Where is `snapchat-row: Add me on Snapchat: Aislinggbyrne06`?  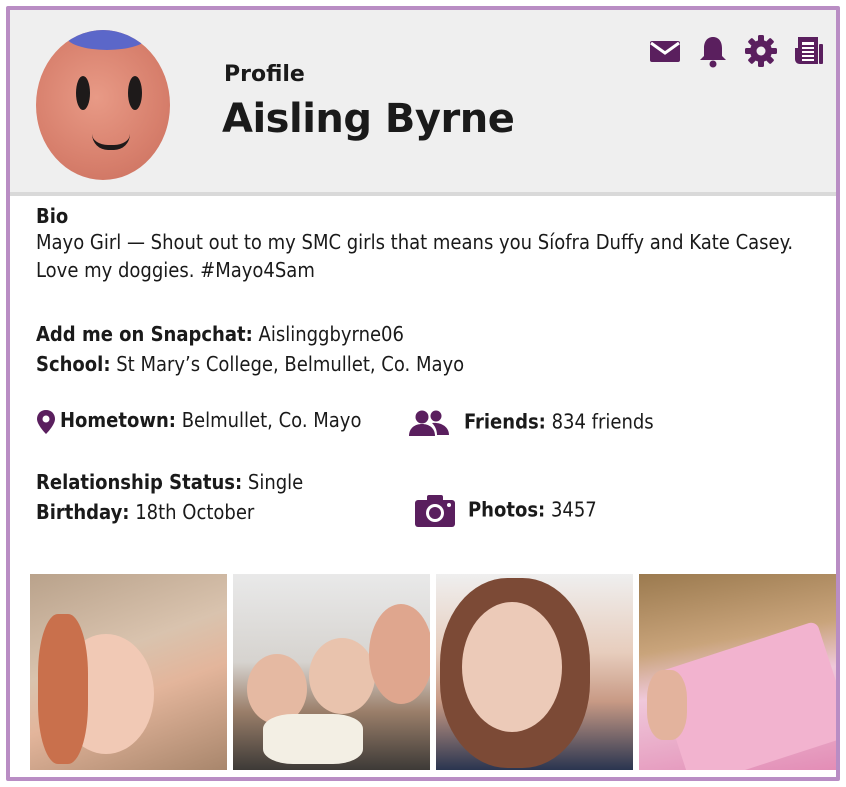
snapchat-row: Add me on Snapchat: Aislinggbyrne06 is located at coordinates (220, 334).